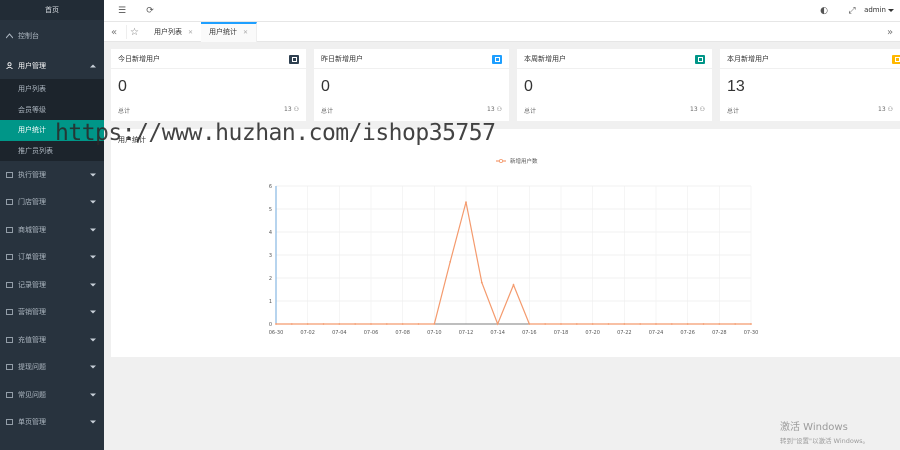  Describe the element at coordinates (890, 32) in the screenshot. I see `tab-scroll-right-icon: »` at that location.